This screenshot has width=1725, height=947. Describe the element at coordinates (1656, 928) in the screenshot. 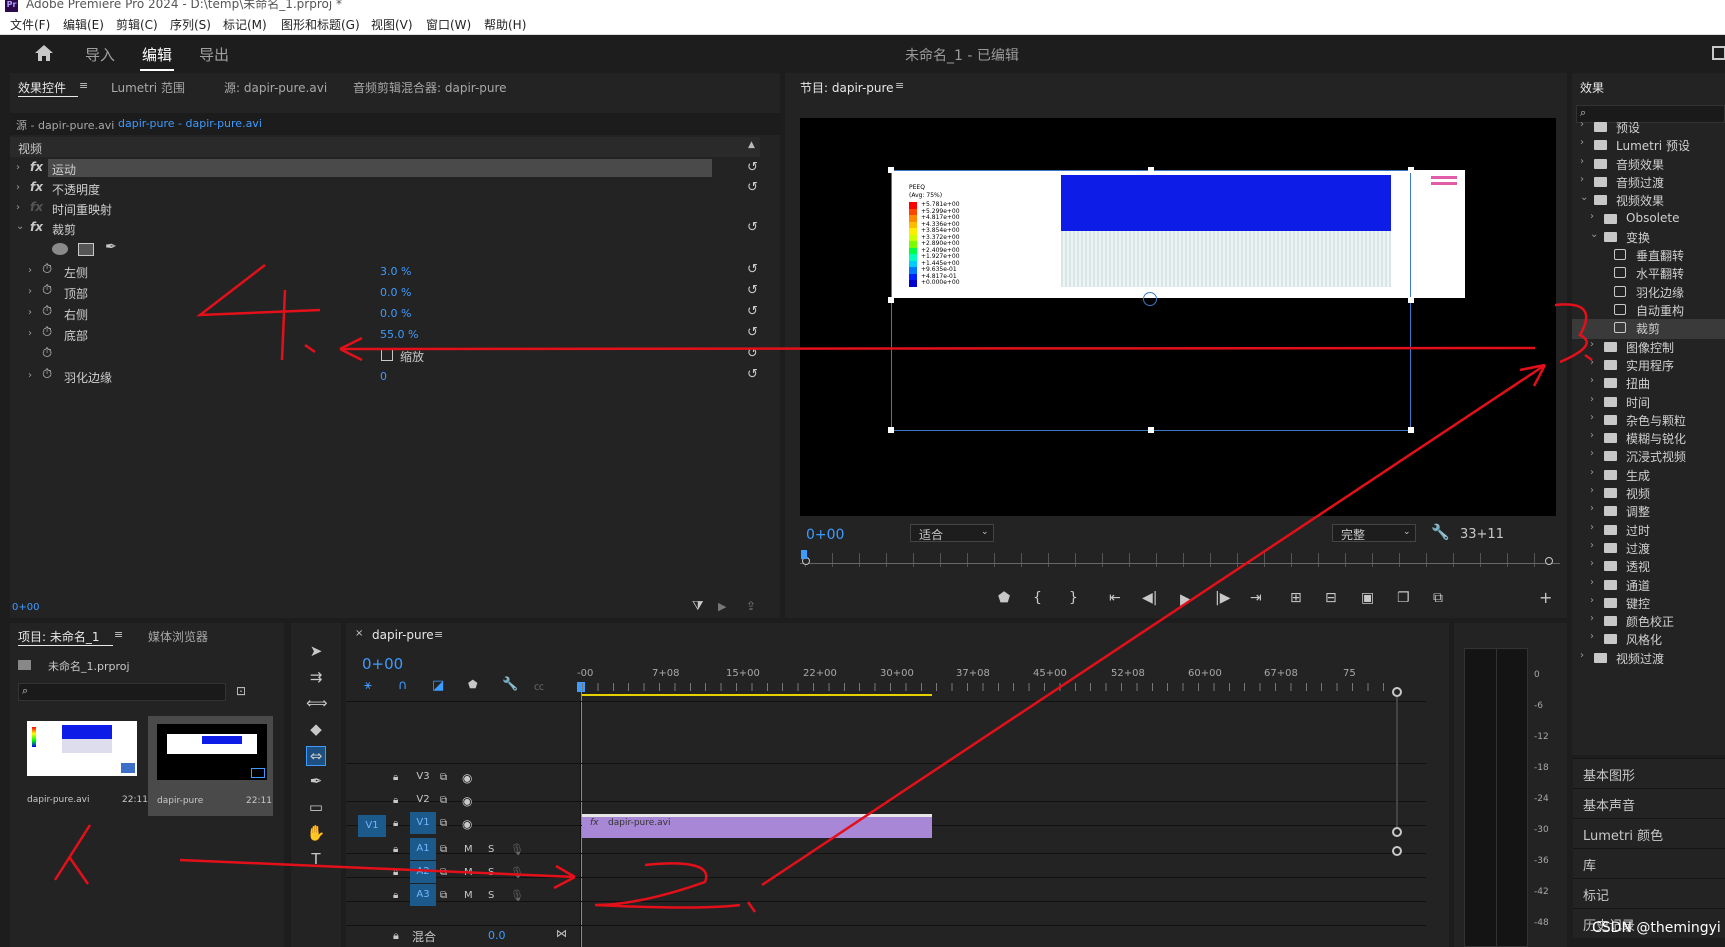

I see `watermark: CSDN @themingyi` at that location.